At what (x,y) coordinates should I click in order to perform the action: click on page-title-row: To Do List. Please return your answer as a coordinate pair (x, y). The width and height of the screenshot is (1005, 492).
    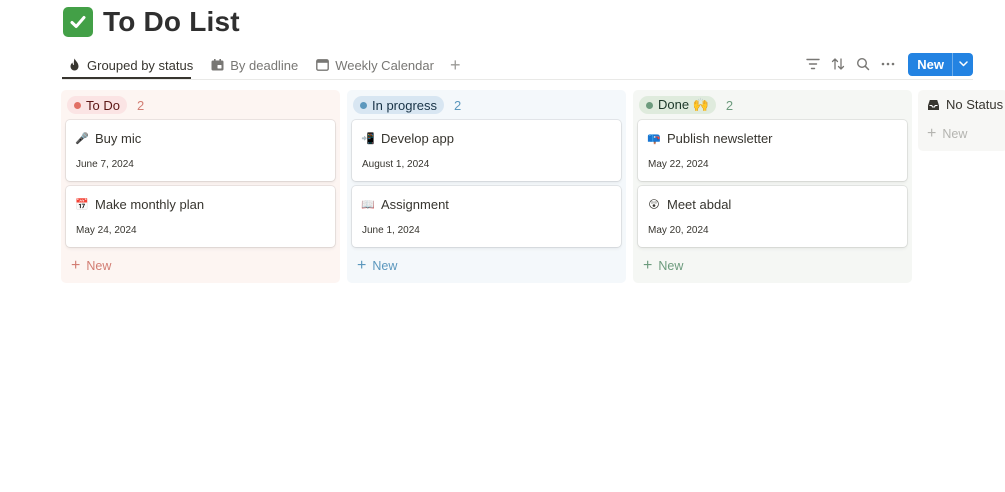
    Looking at the image, I should click on (151, 22).